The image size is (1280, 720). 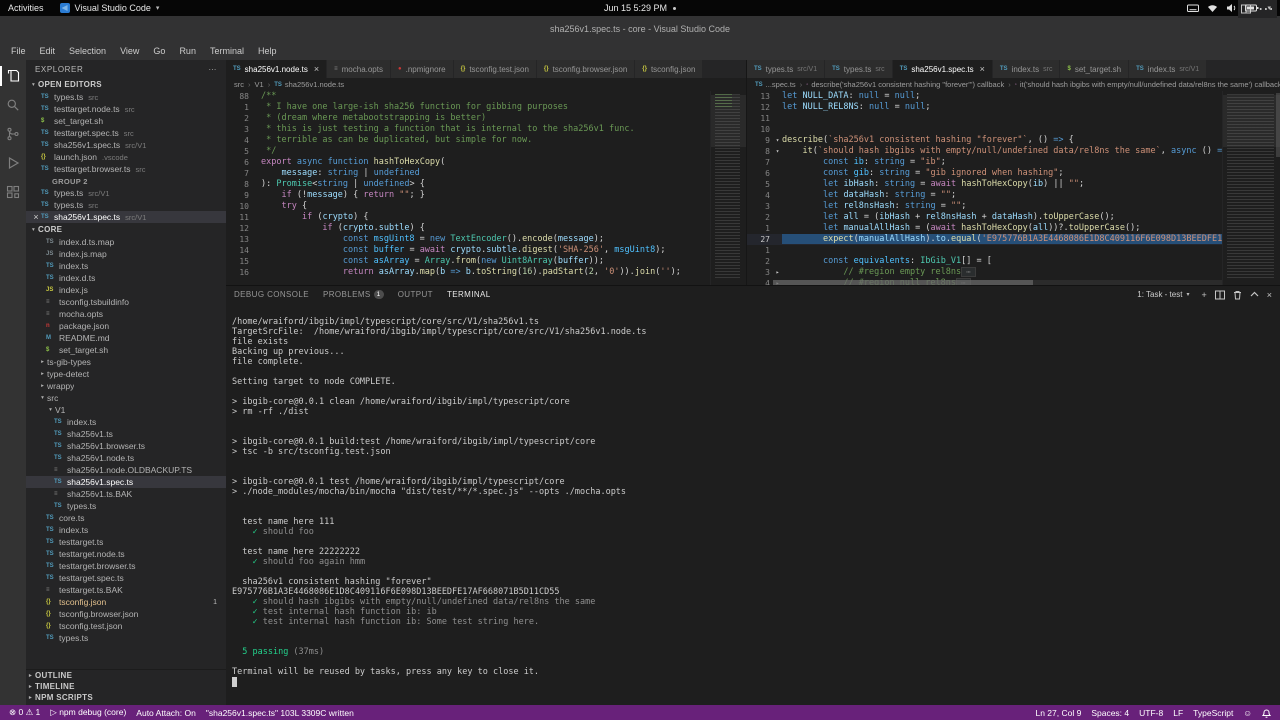 I want to click on breadcrumb-item: src, so click(x=239, y=84).